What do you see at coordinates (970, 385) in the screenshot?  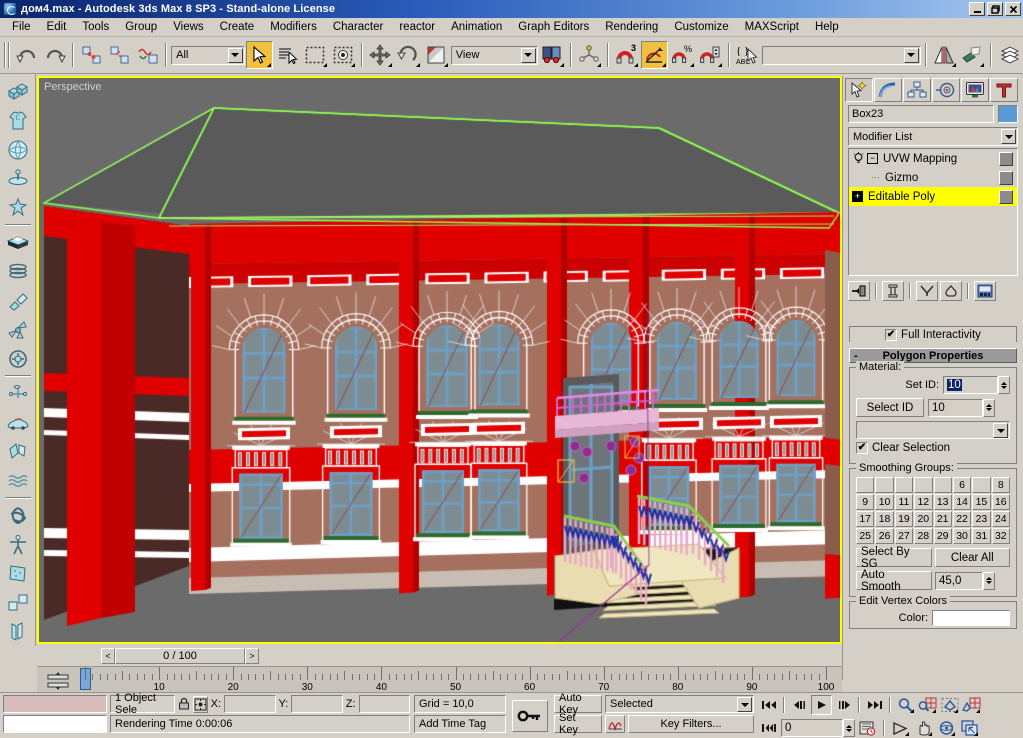 I see `set-id-field: 10` at bounding box center [970, 385].